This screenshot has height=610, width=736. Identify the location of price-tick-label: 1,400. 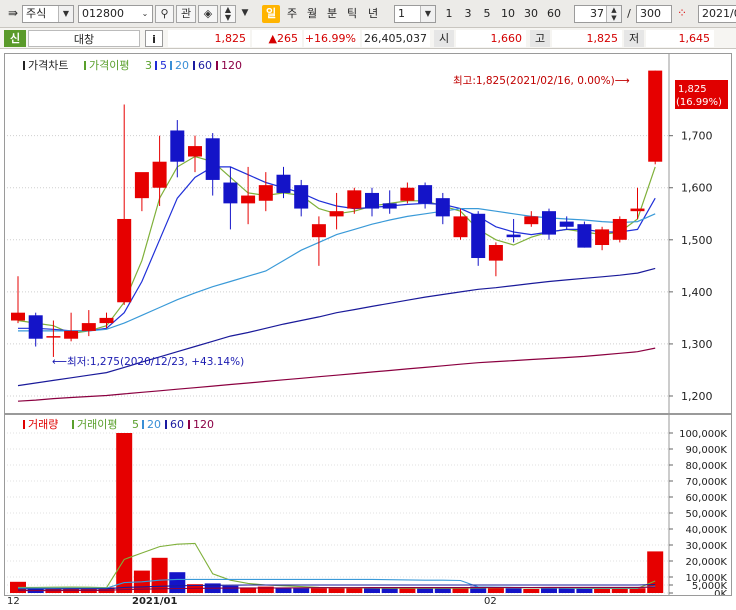
(697, 292).